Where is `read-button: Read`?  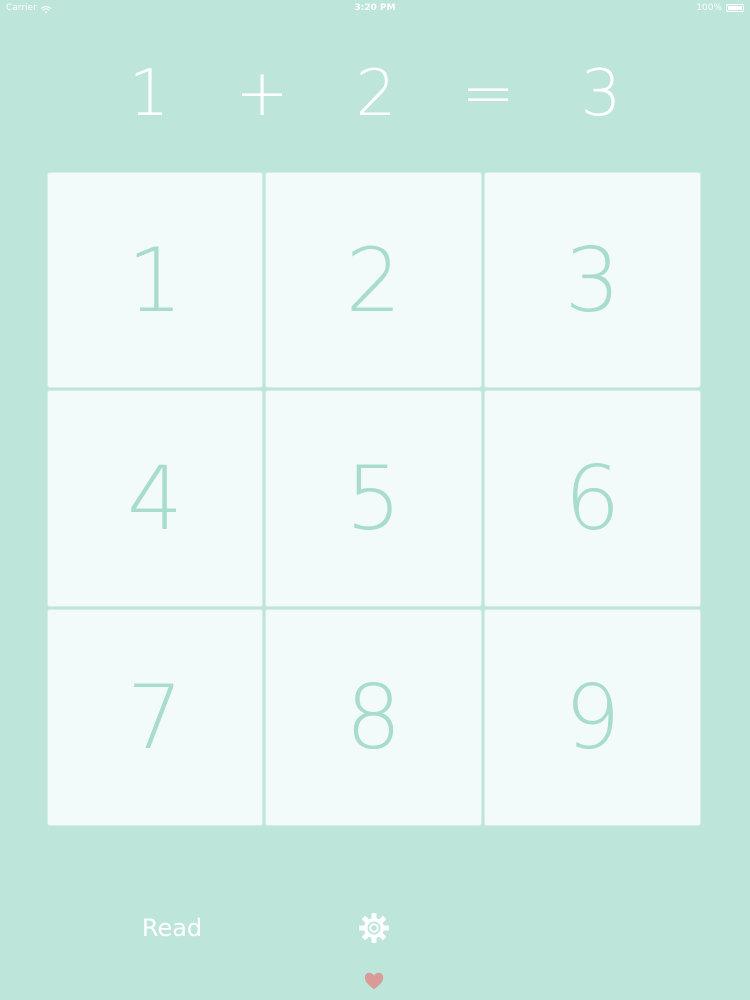 read-button: Read is located at coordinates (172, 928).